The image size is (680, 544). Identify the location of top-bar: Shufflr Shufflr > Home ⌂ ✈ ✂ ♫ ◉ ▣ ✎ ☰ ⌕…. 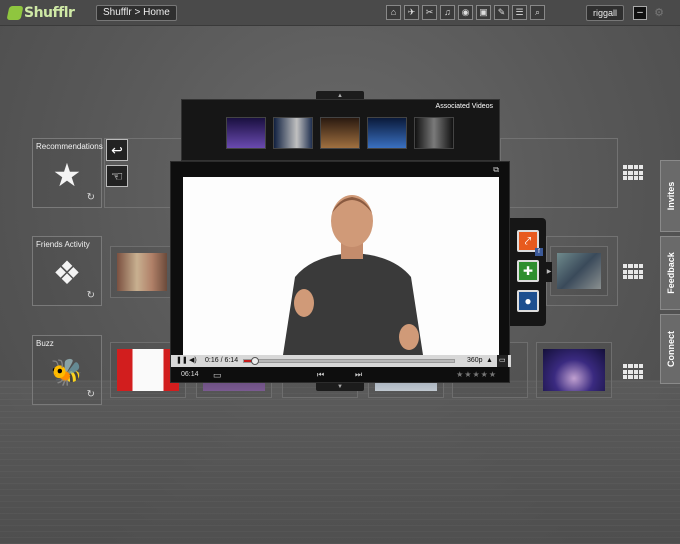
(340, 13).